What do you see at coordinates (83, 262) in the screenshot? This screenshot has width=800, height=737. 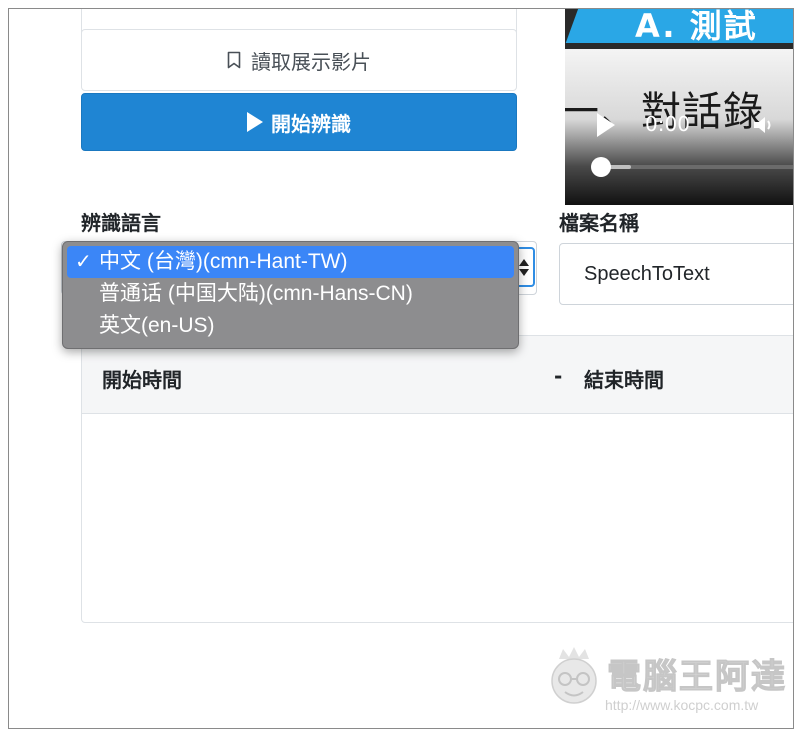 I see `checkmark-icon: ✓` at bounding box center [83, 262].